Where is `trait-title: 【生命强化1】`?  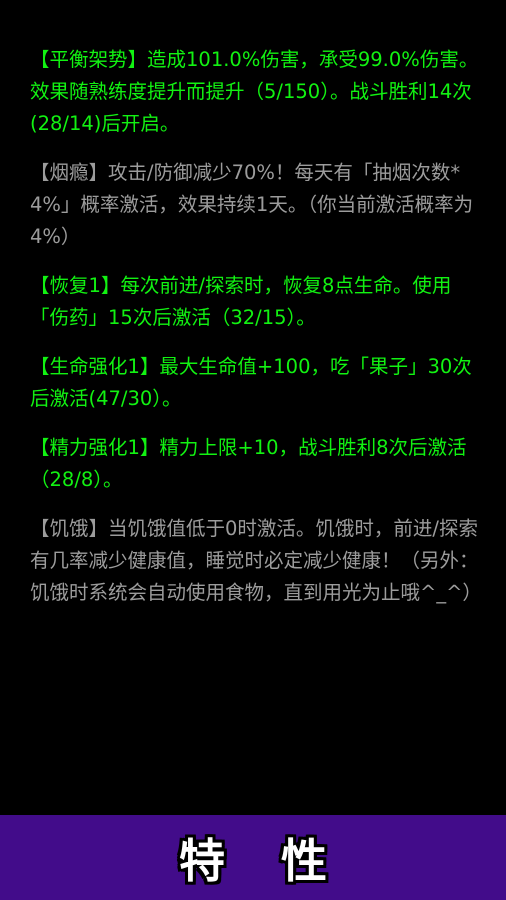 trait-title: 【生命强化1】 is located at coordinates (95, 366).